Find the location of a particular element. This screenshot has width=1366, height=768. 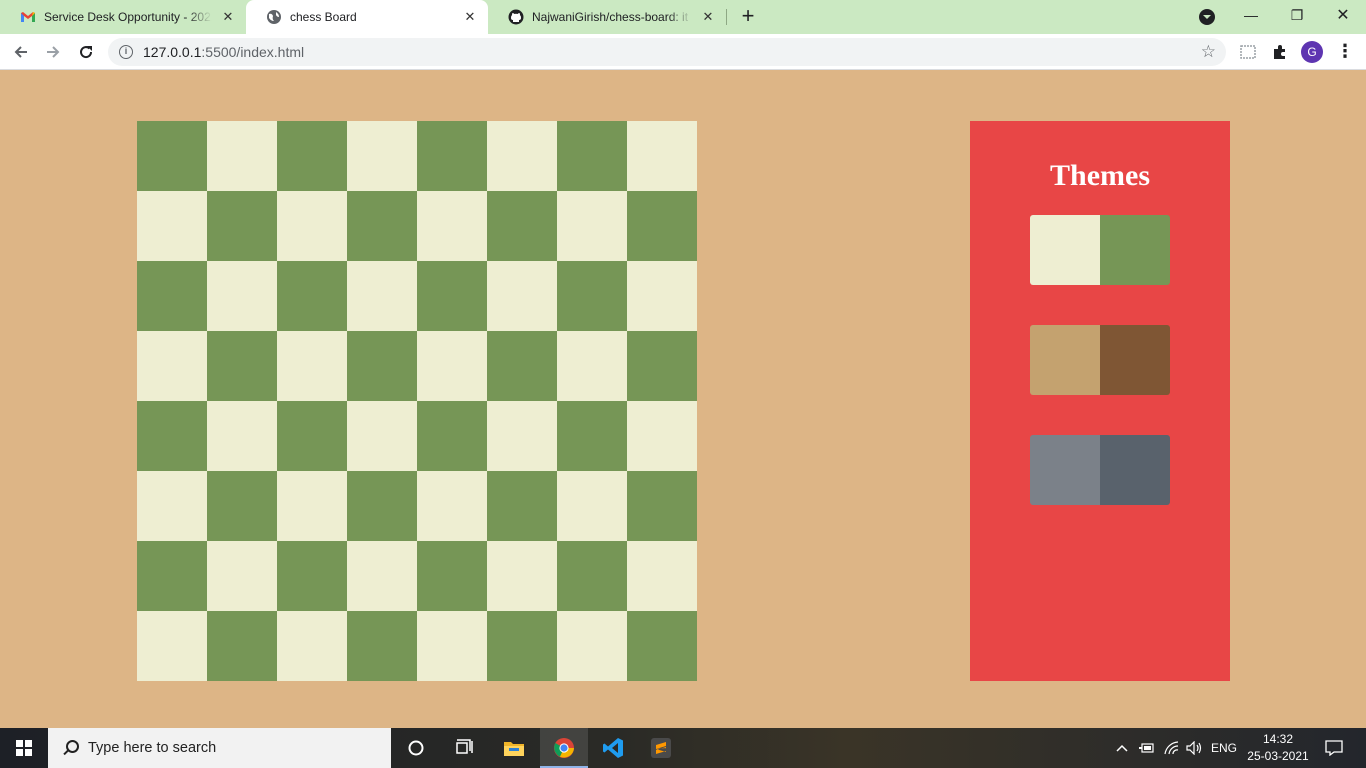

extensions-puzzle-icon is located at coordinates (1280, 52).